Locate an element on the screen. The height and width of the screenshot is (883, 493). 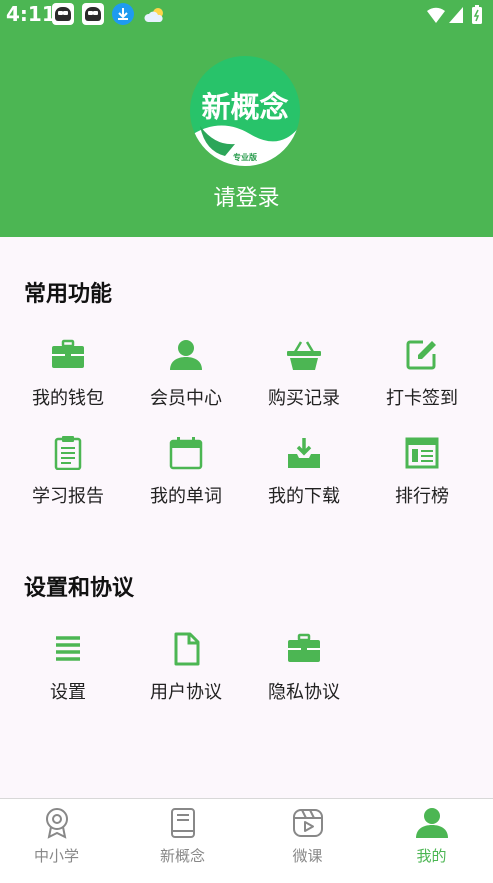
avatar: 新概念 专业版 is located at coordinates (245, 111).